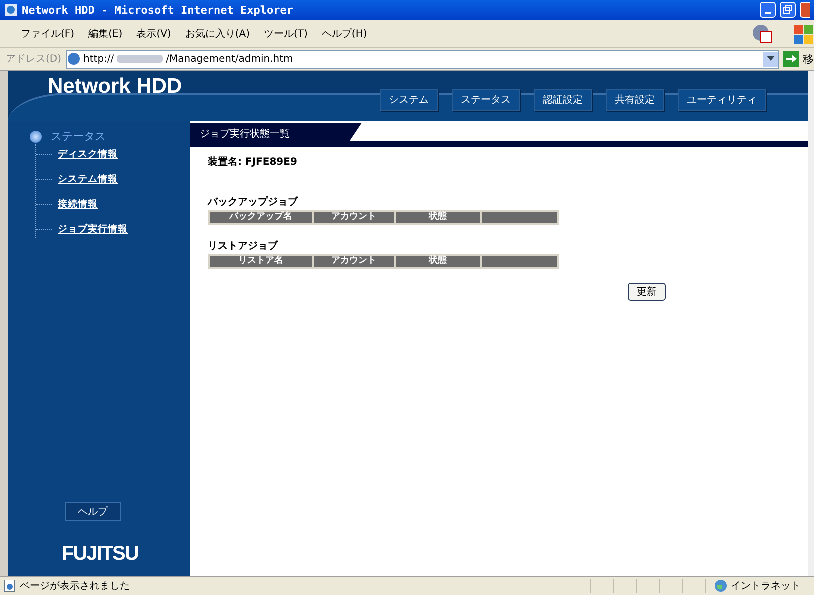  Describe the element at coordinates (93, 229) in the screenshot. I see `sidebar-link: ジョブ実行情報` at that location.